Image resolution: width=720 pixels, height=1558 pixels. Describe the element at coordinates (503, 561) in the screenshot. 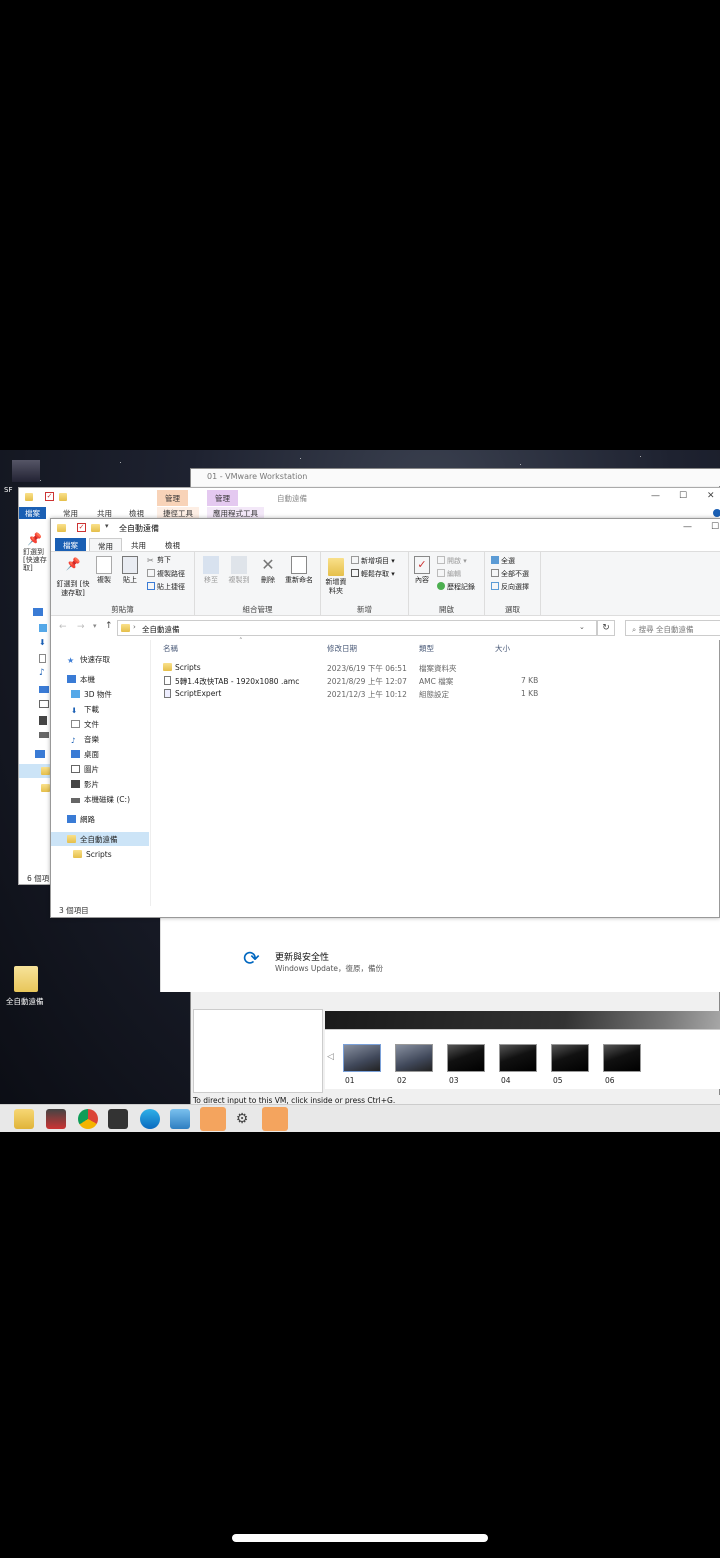

I see `select-all-button: 全選` at that location.